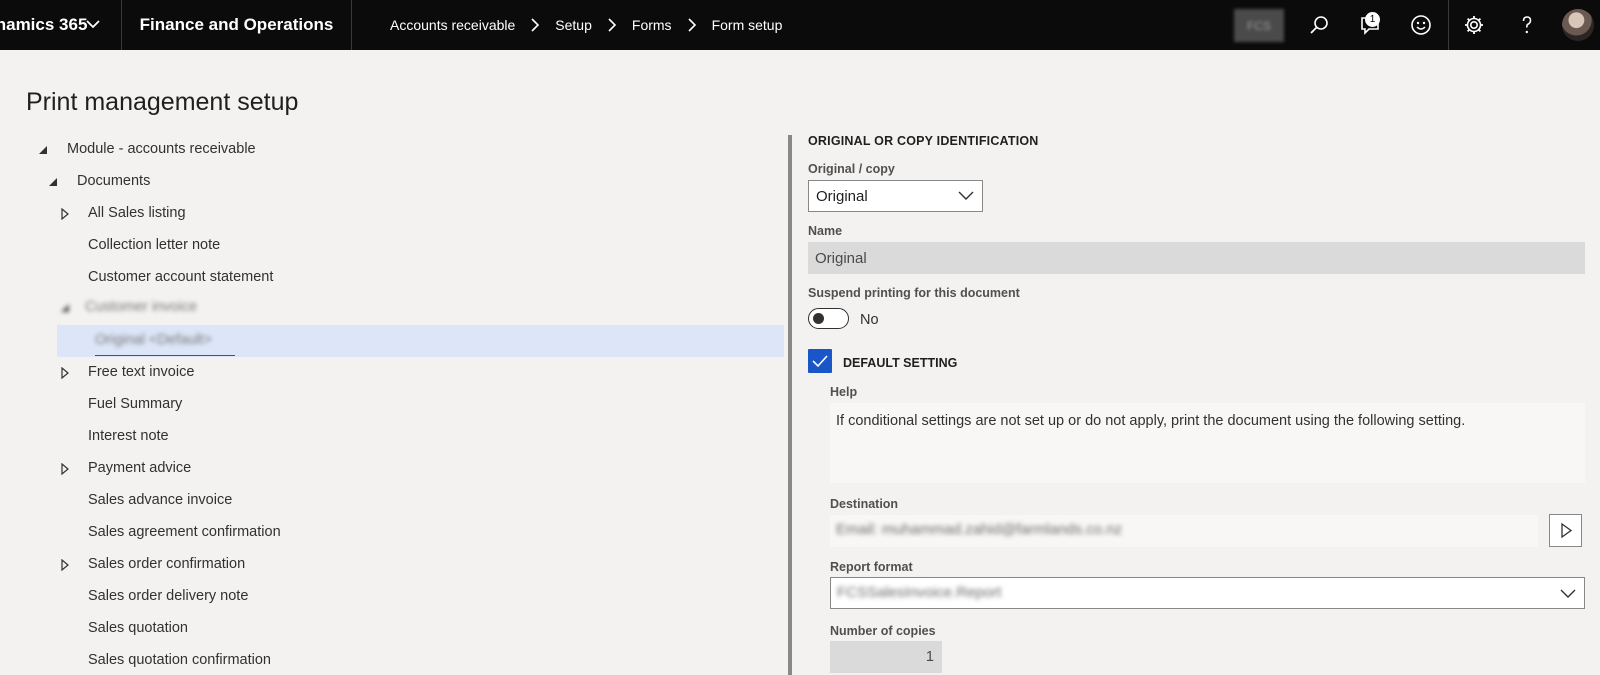 This screenshot has width=1600, height=675. I want to click on tree-item-label: Sales quotation confirmation, so click(179, 660).